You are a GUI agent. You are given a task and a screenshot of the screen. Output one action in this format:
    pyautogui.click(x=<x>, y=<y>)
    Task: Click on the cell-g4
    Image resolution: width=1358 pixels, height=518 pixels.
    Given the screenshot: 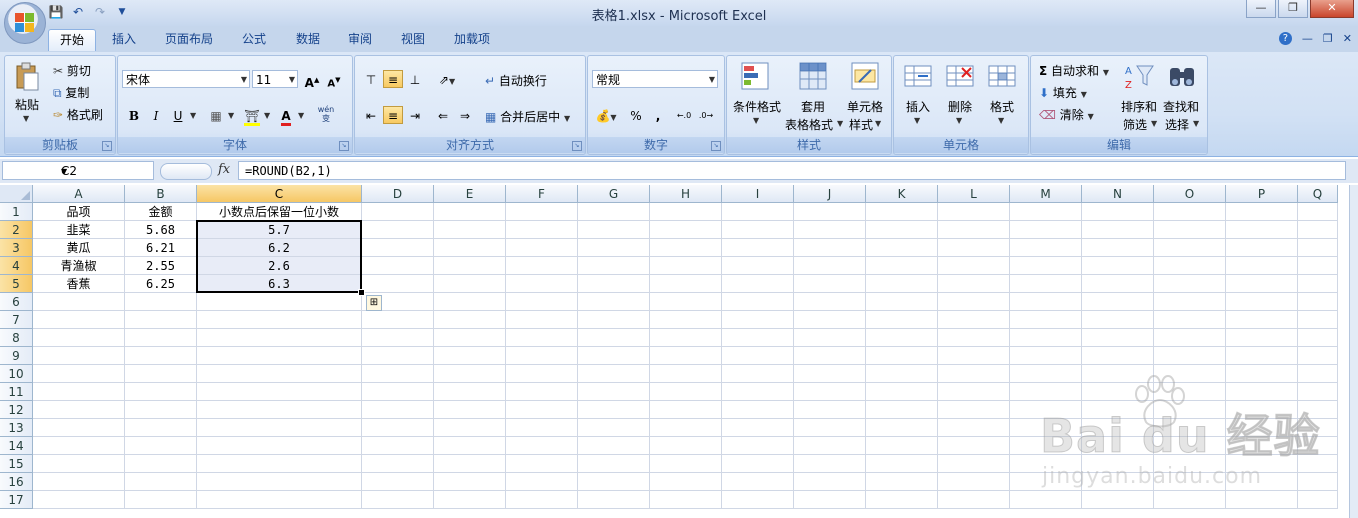 What is the action you would take?
    pyautogui.click(x=614, y=266)
    